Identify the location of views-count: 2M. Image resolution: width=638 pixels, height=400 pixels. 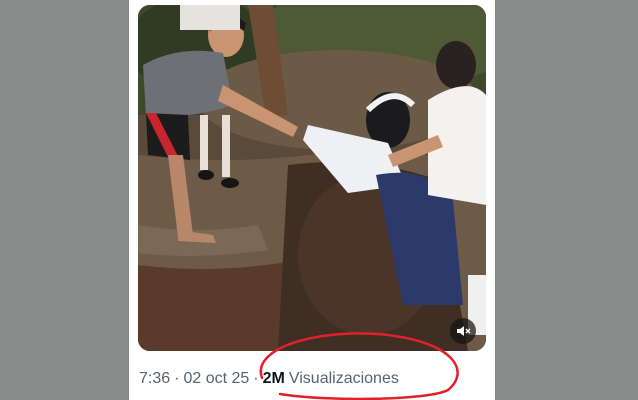
(273, 378).